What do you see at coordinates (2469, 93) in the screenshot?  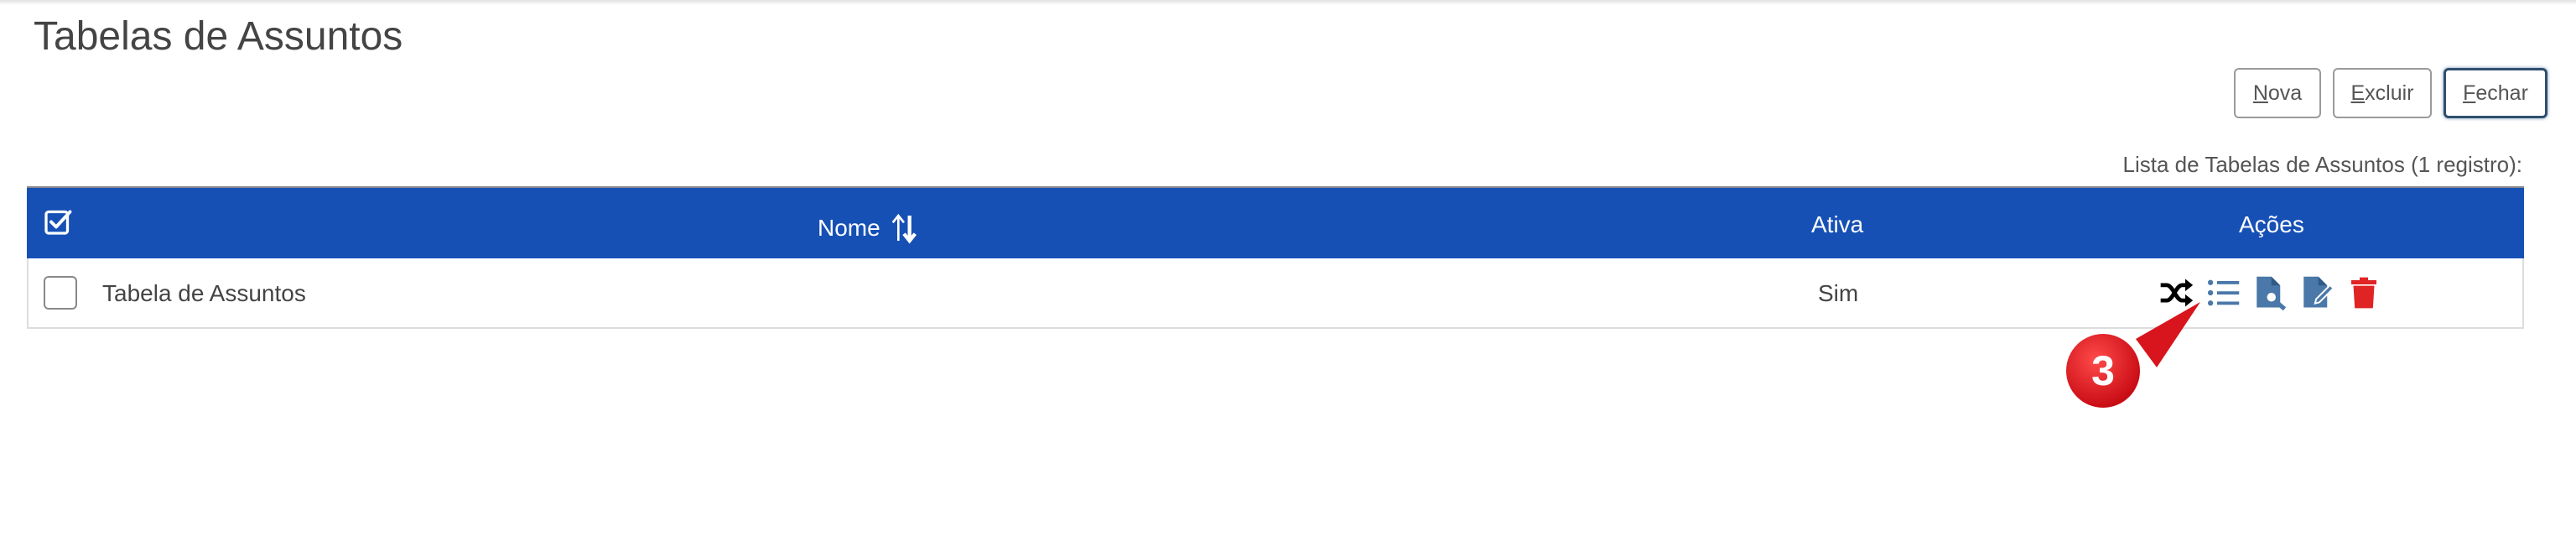 I see `fechar-accesskey: F` at bounding box center [2469, 93].